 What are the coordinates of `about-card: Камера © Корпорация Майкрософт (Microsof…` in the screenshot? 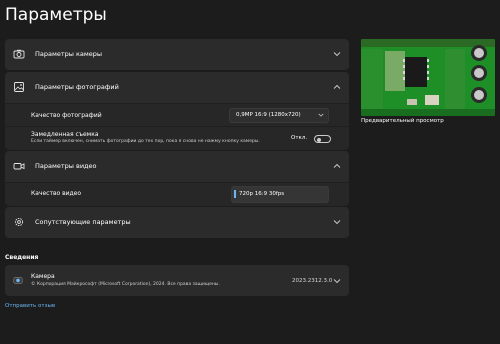 It's located at (177, 280).